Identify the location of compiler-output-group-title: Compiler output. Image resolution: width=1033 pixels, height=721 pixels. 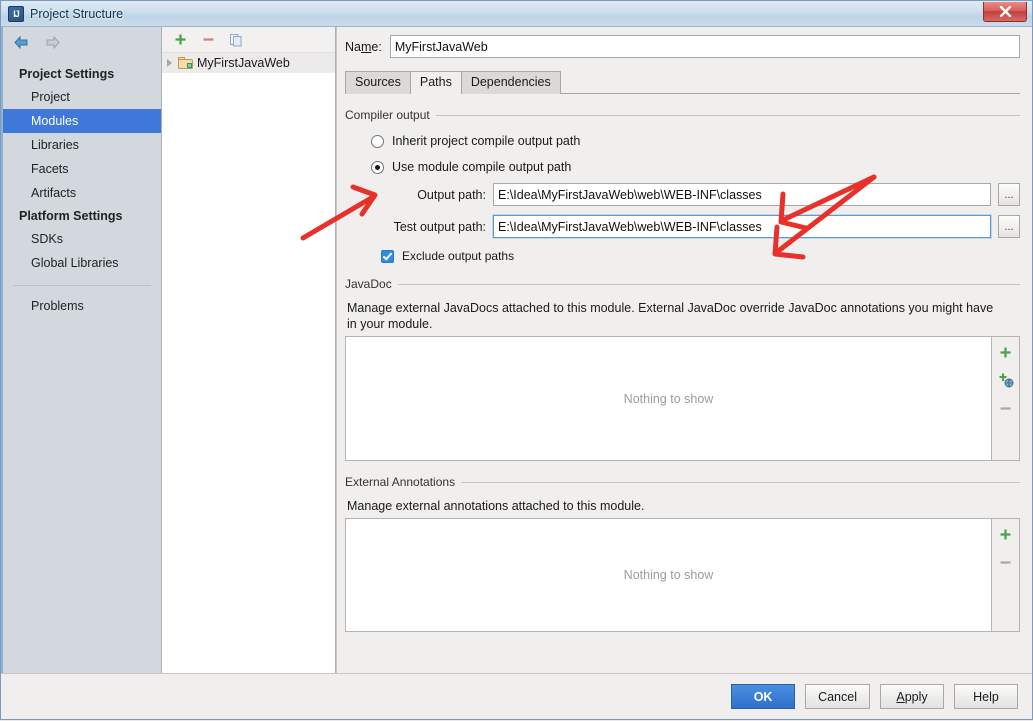
(387, 115).